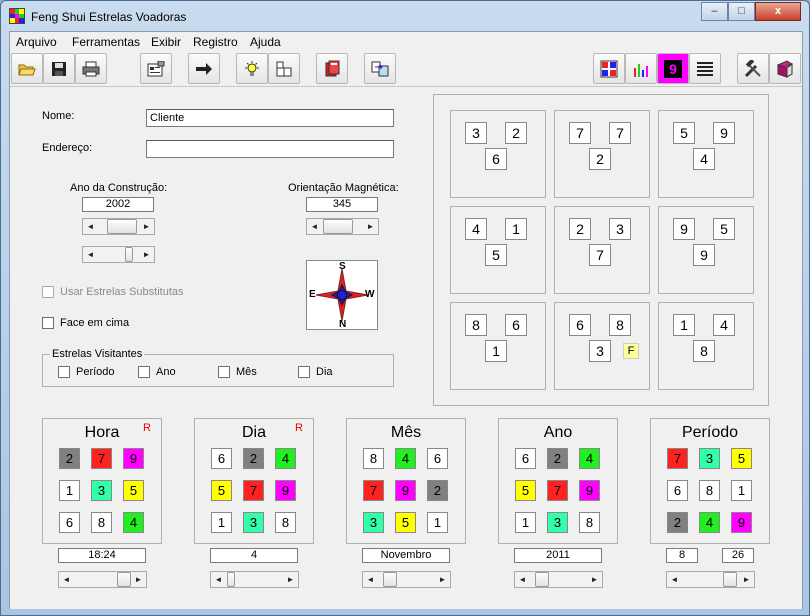  Describe the element at coordinates (284, 68) in the screenshot. I see `layout-button` at that location.